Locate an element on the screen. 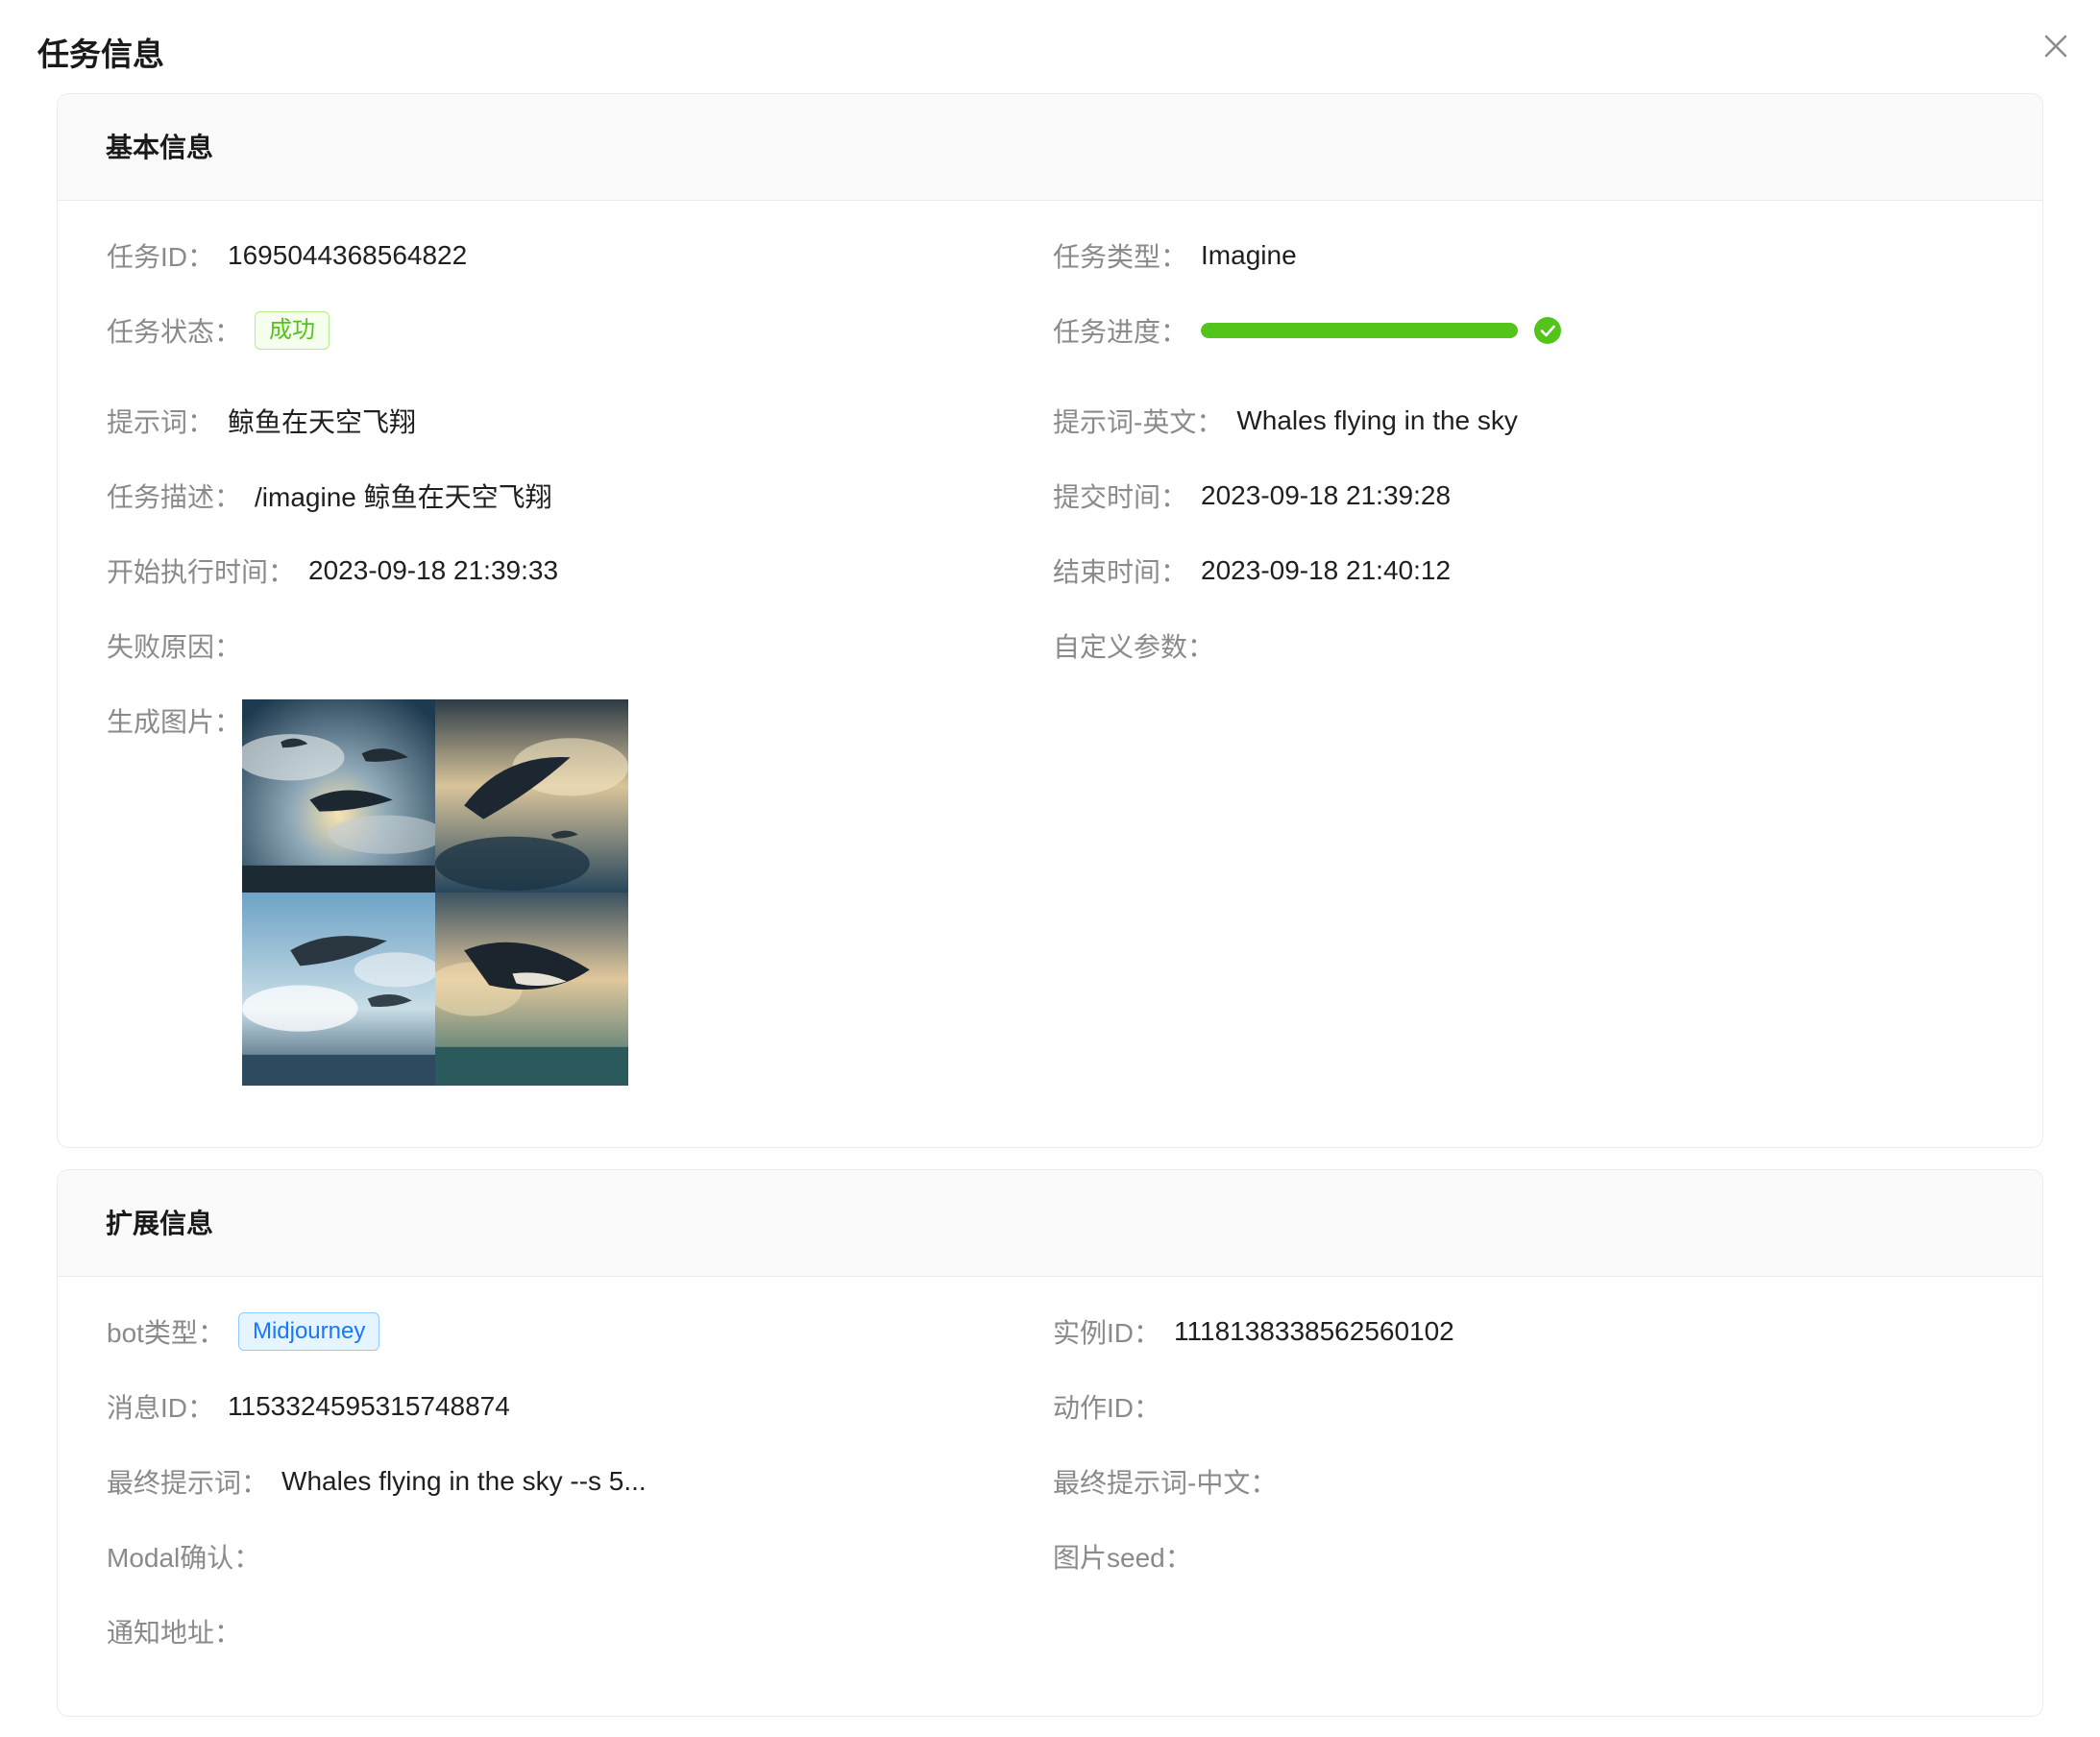 The height and width of the screenshot is (1737, 2100). final-prompt-zh-field: 最终提示词-中文： is located at coordinates (1171, 1481).